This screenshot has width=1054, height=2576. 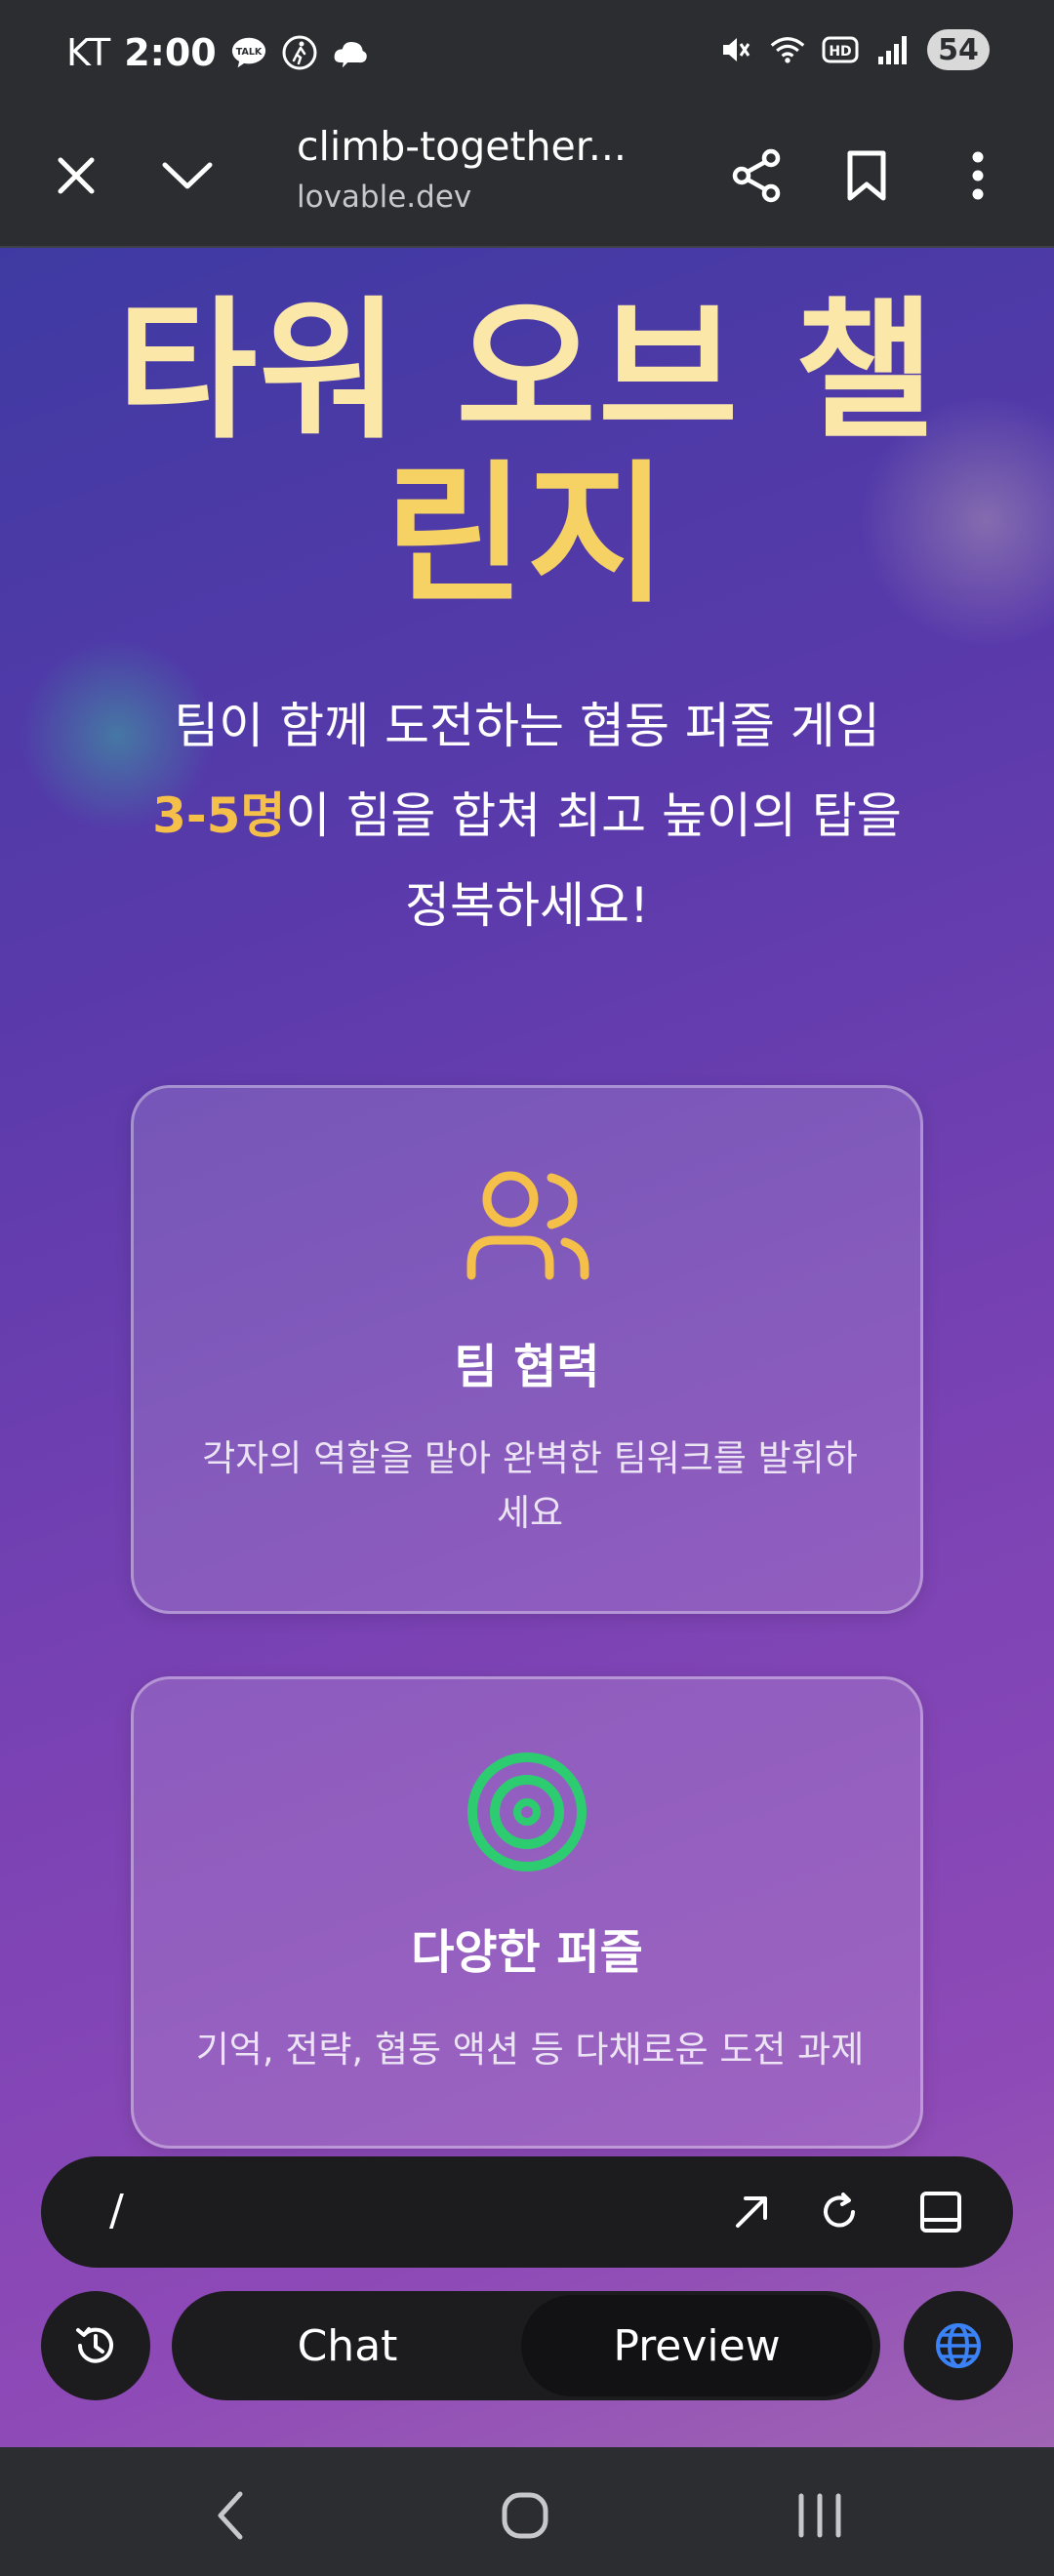 I want to click on panel-toggle-button, so click(x=941, y=2212).